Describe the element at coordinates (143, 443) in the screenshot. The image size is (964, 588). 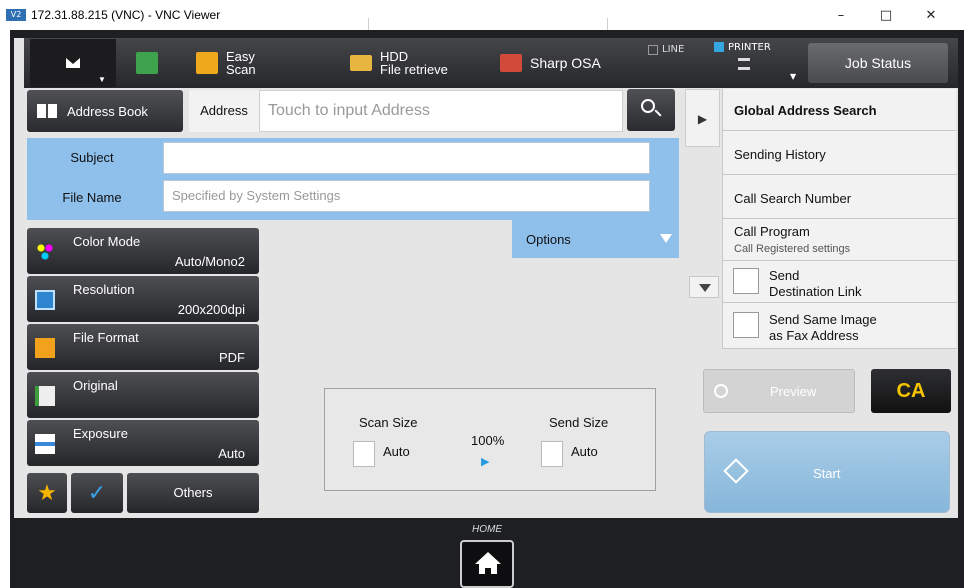
I see `exposure-button: Exposure Auto` at that location.